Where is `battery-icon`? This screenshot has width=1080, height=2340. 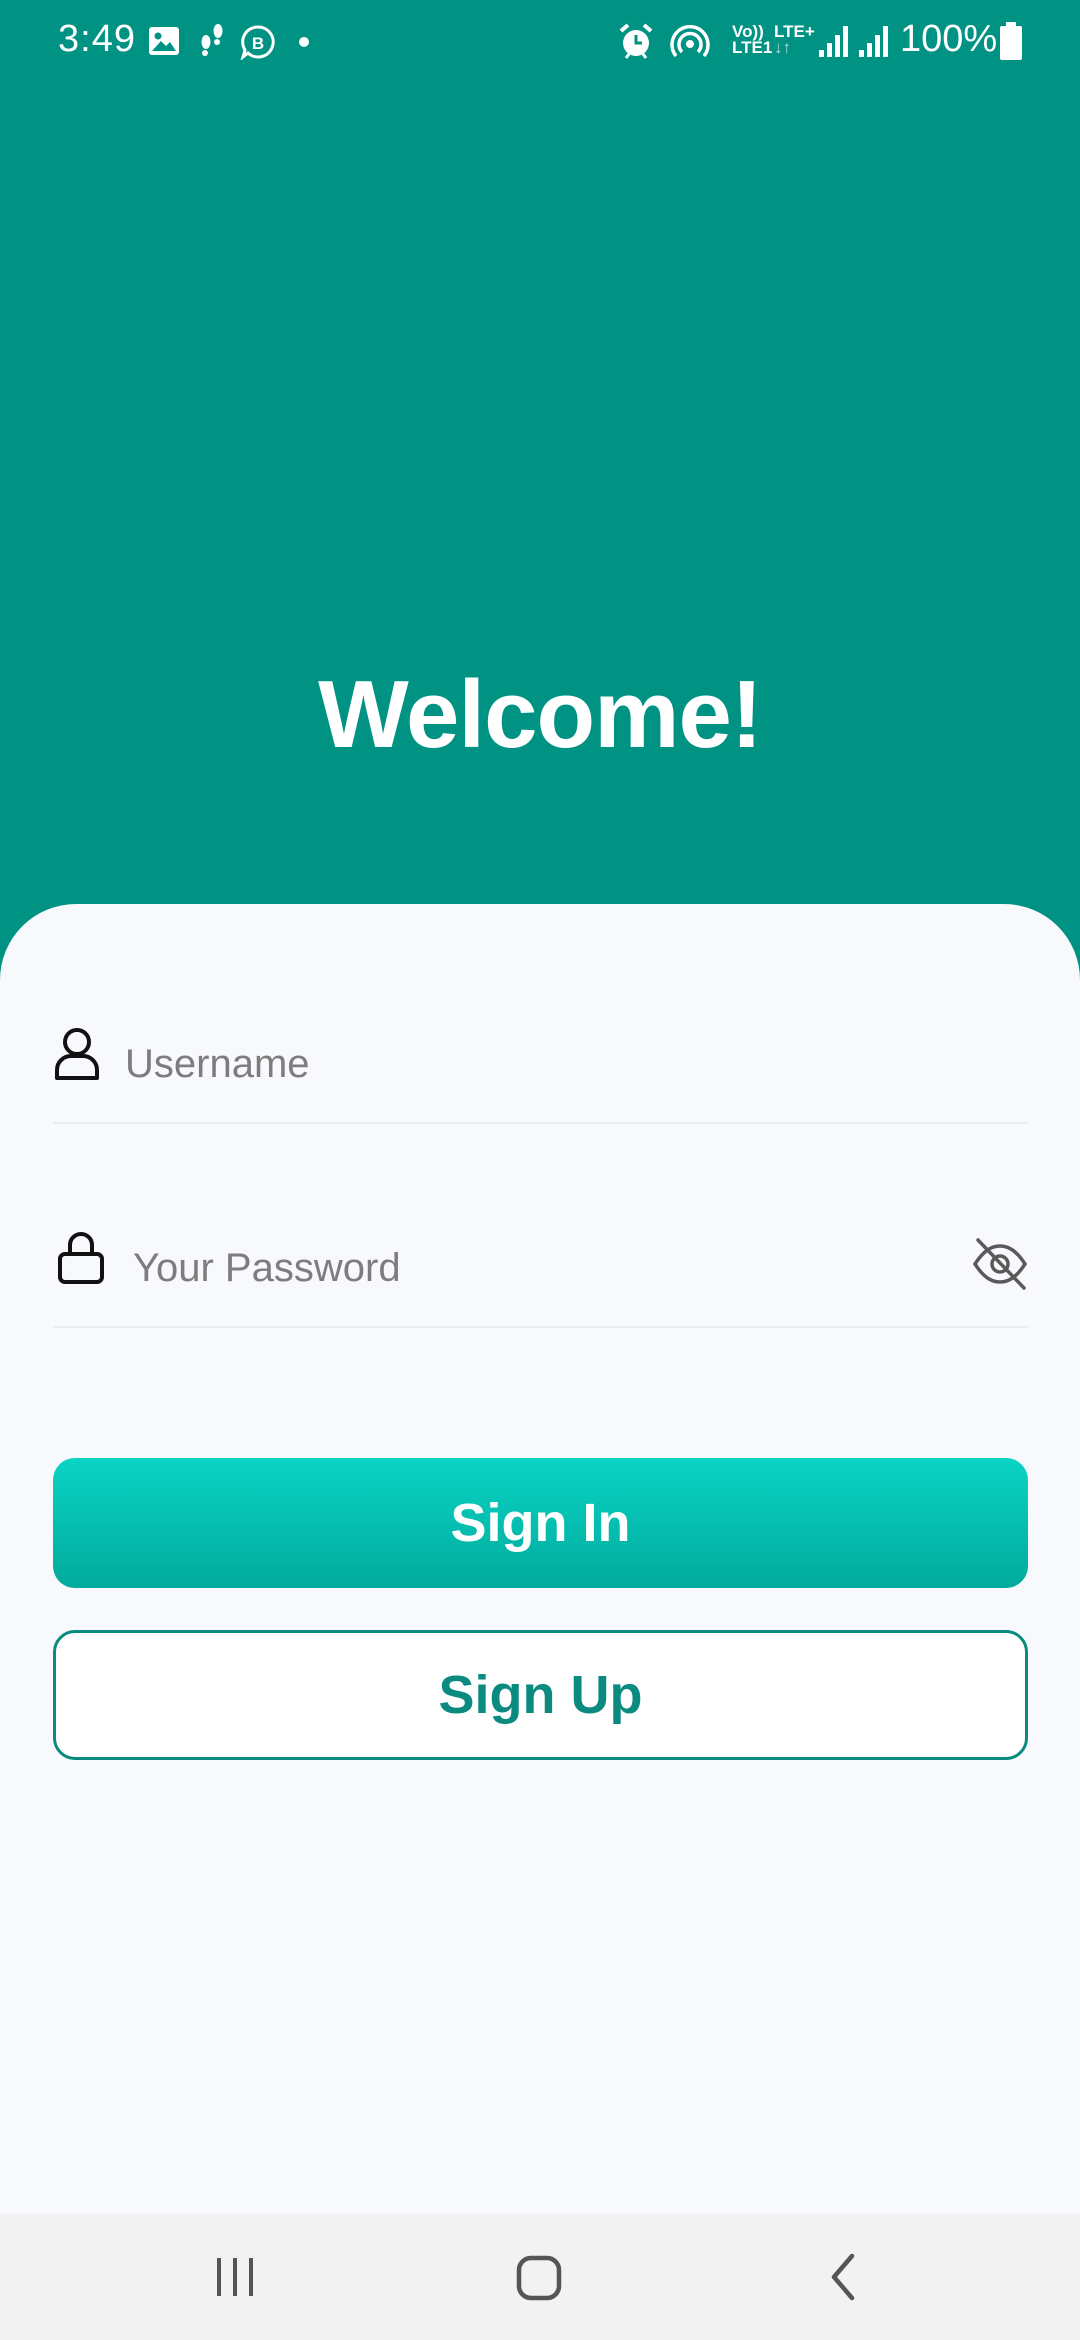
battery-icon is located at coordinates (1011, 41).